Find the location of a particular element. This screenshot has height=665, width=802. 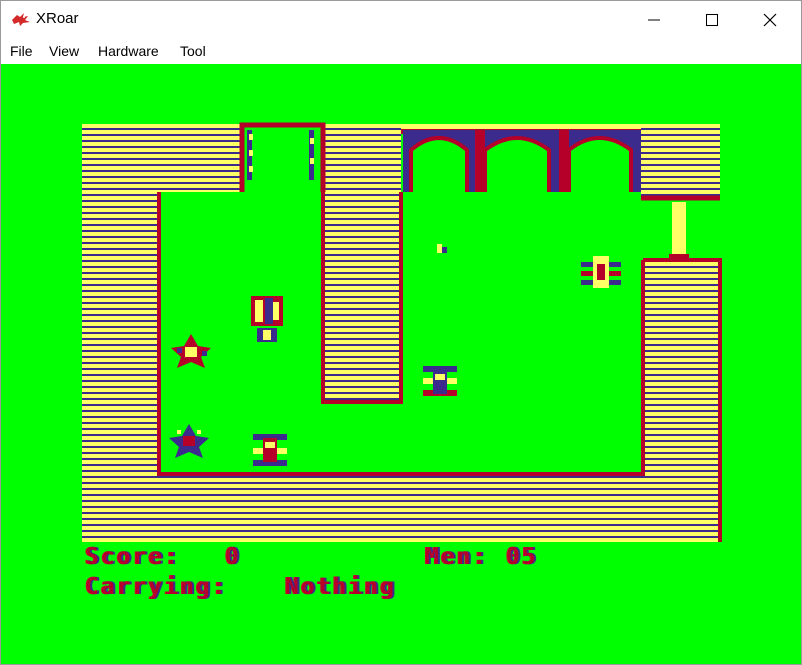

menu-bar: File View Hardware Tool is located at coordinates (401, 51).